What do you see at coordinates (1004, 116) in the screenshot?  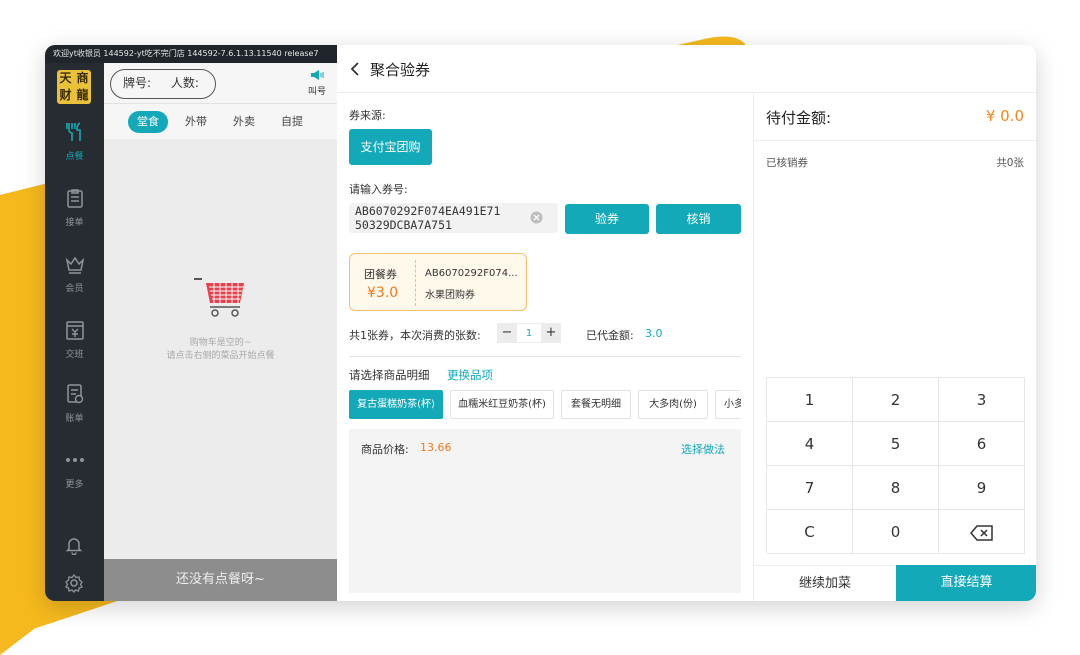 I see `amount-due-value: ¥ 0.0` at bounding box center [1004, 116].